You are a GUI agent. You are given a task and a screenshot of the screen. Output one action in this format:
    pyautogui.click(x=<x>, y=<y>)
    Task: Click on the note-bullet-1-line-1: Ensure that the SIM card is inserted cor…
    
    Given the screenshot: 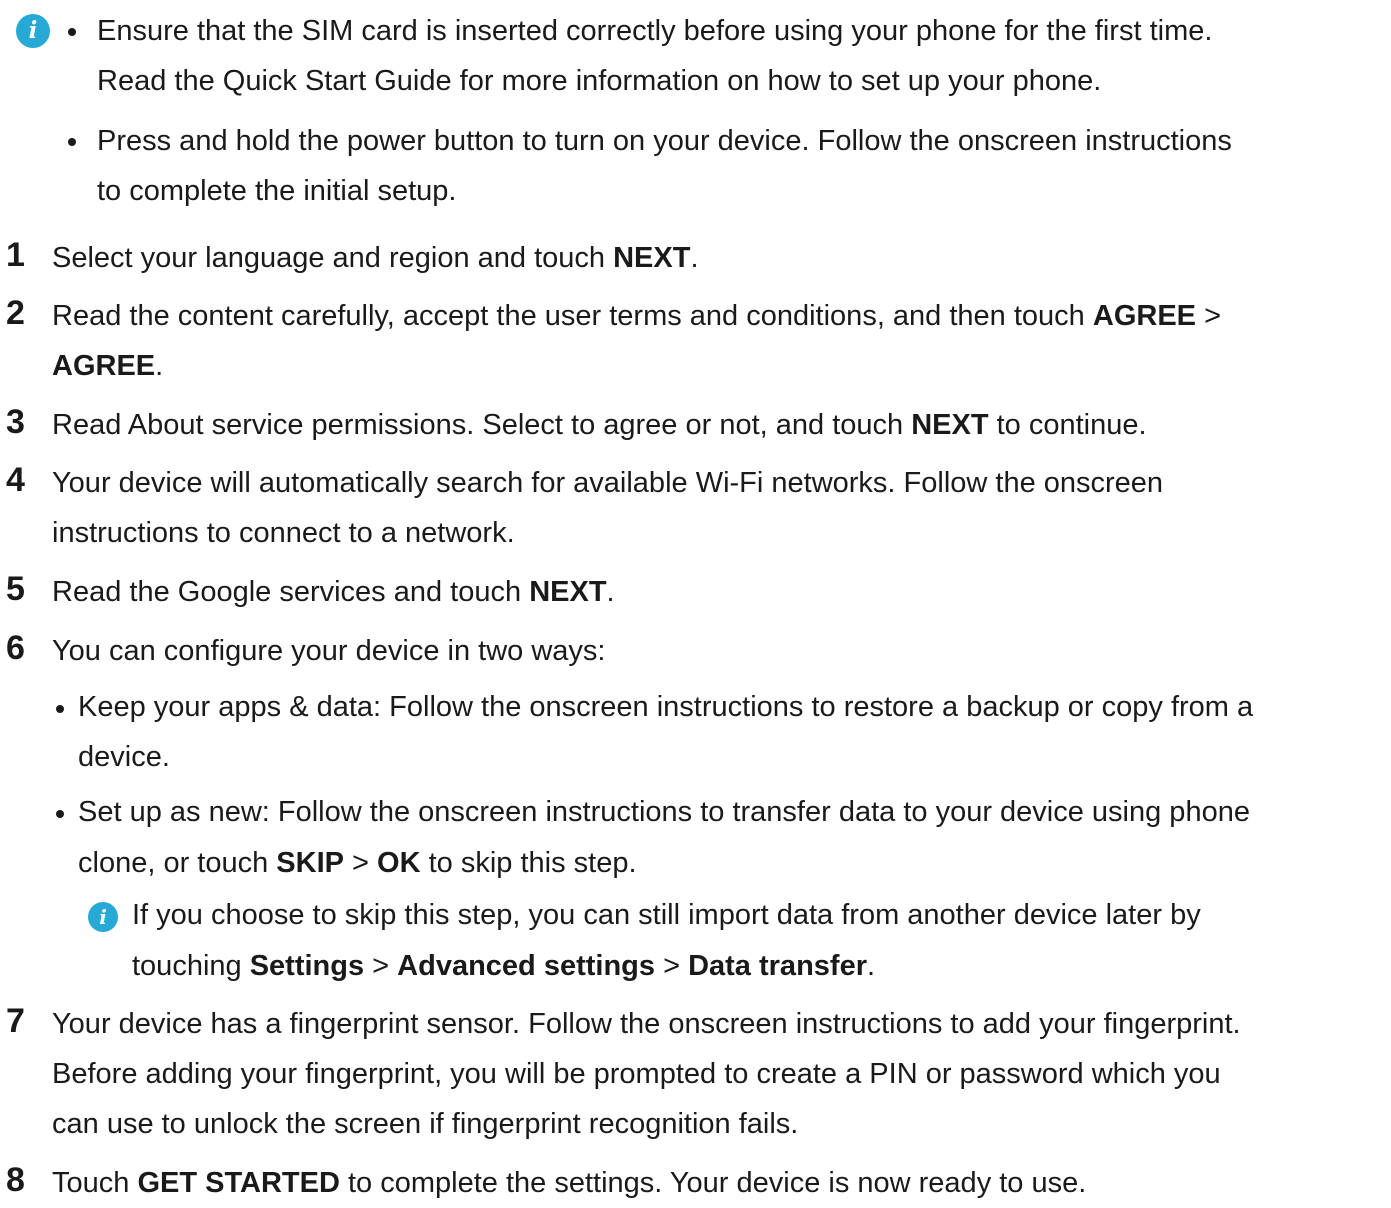 What is the action you would take?
    pyautogui.click(x=655, y=31)
    